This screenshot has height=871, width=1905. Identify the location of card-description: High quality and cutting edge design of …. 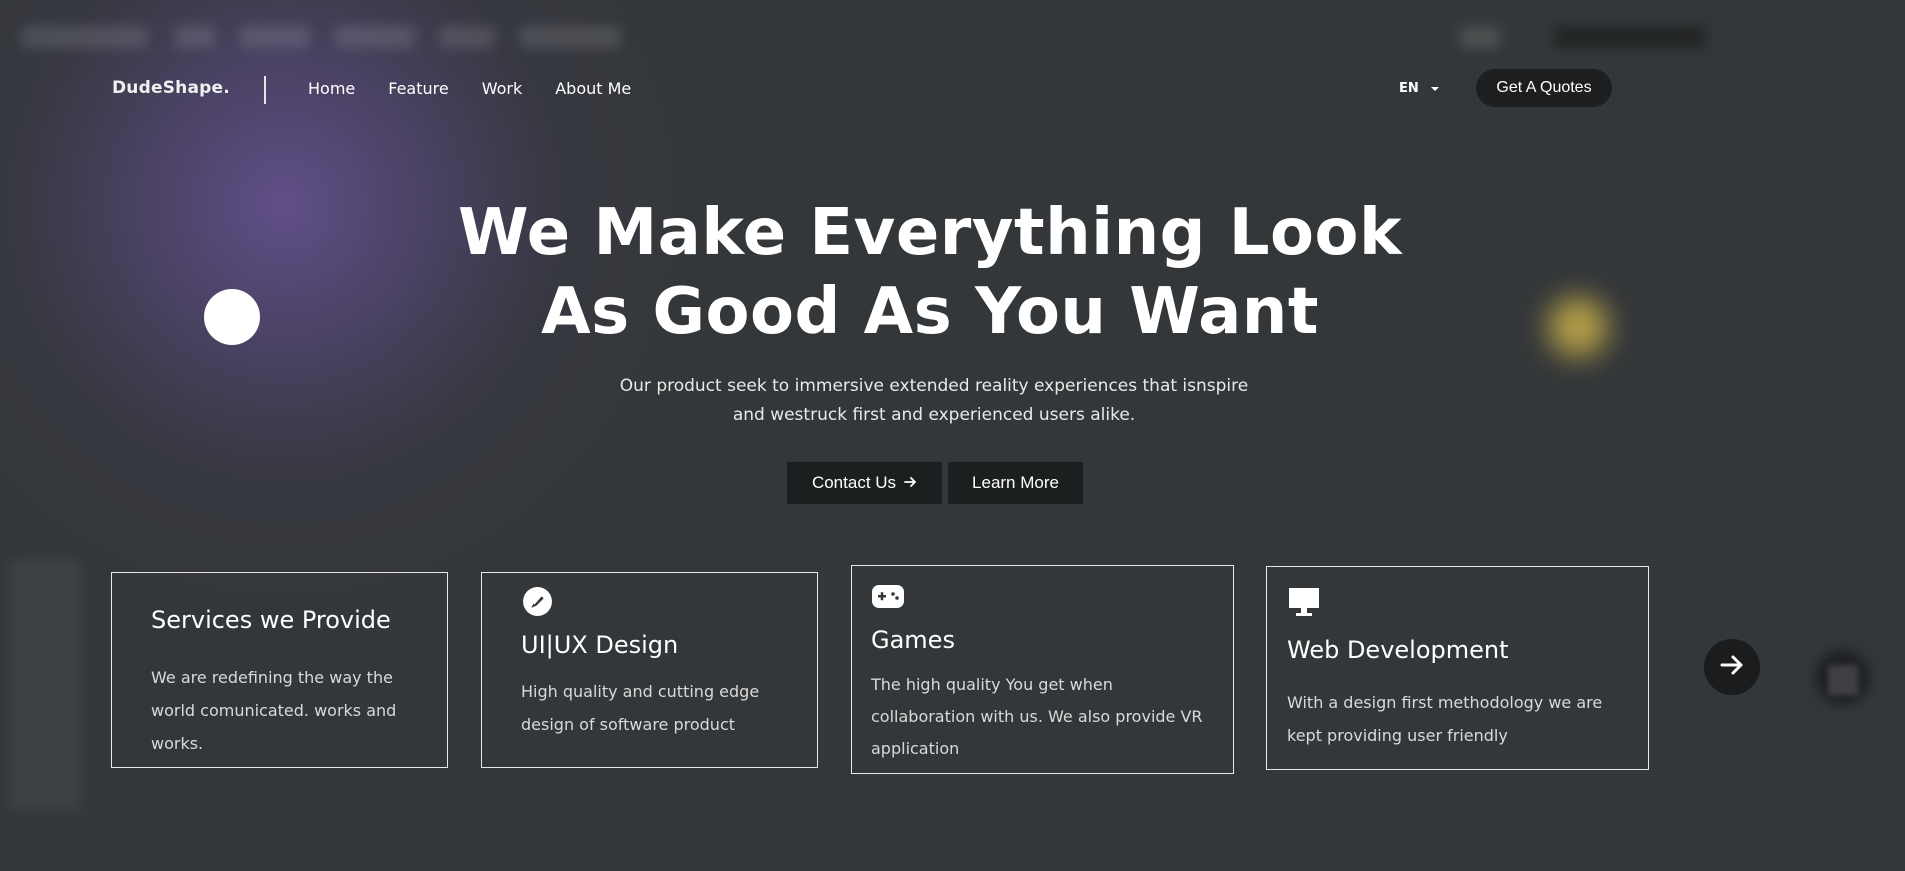
(640, 708).